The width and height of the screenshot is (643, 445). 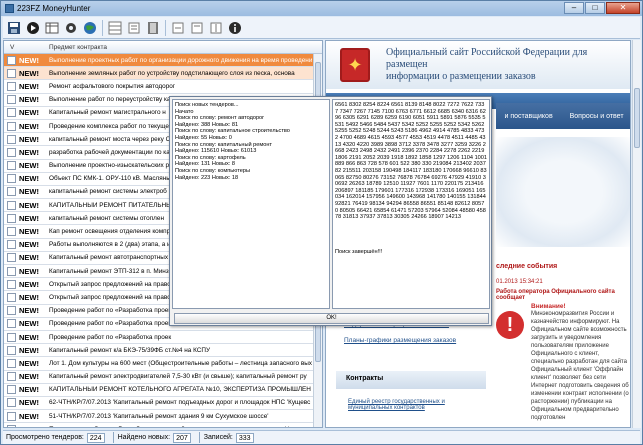 What do you see at coordinates (321, 8) in the screenshot?
I see `title-bar: 223FZ MoneyHunter – □ ✕` at bounding box center [321, 8].